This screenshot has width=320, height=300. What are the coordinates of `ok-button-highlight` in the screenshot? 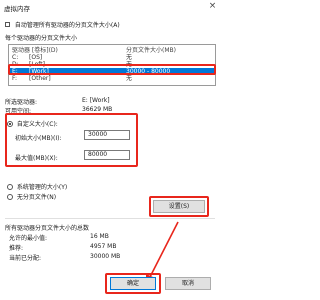 It's located at (133, 283).